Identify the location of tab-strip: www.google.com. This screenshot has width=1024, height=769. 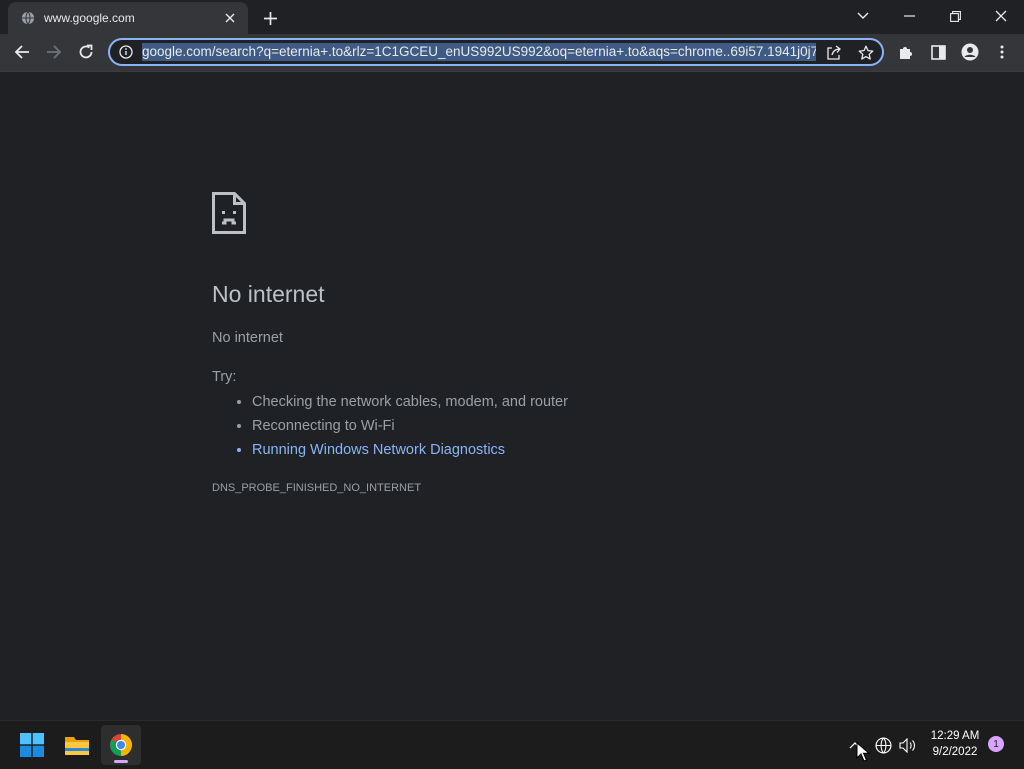
(512, 17).